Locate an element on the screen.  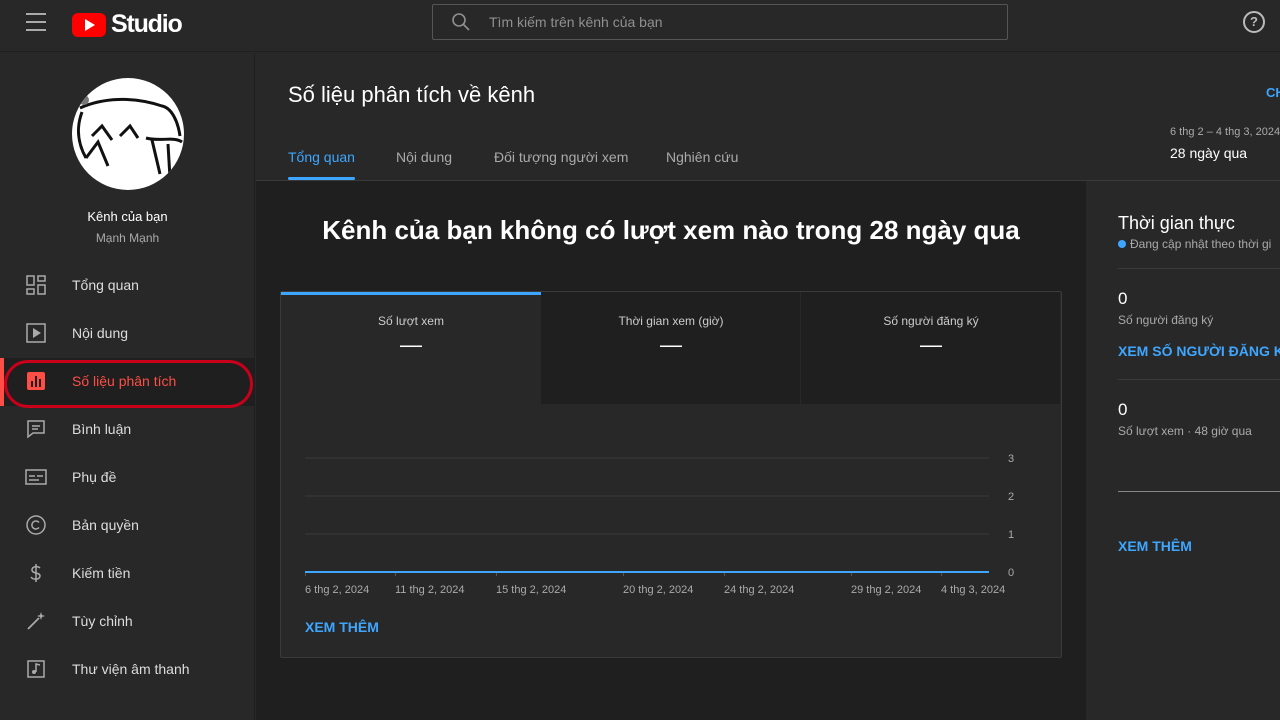
avatar-drawing is located at coordinates (130, 137).